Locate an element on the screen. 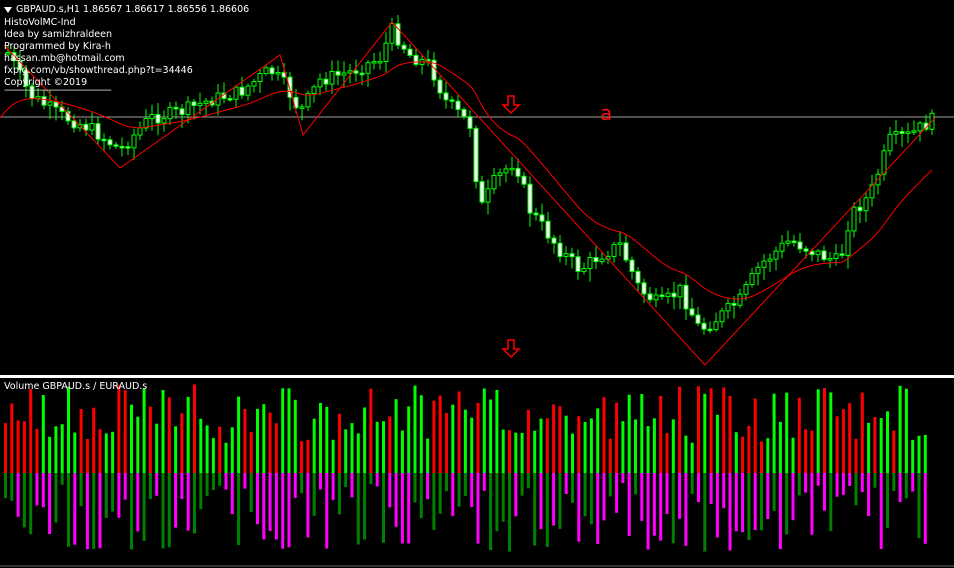 This screenshot has width=954, height=568. info-line: HistoVolMC-Ind is located at coordinates (40, 22).